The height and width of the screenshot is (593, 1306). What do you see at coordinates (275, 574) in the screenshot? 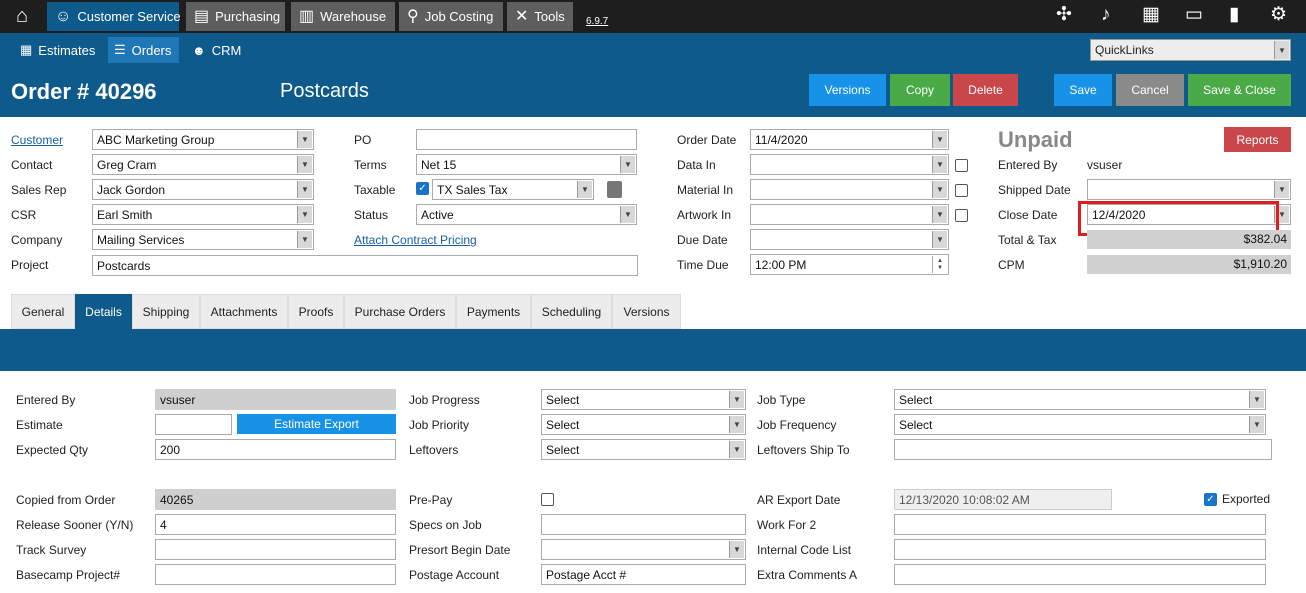
I see `basecamp-input` at bounding box center [275, 574].